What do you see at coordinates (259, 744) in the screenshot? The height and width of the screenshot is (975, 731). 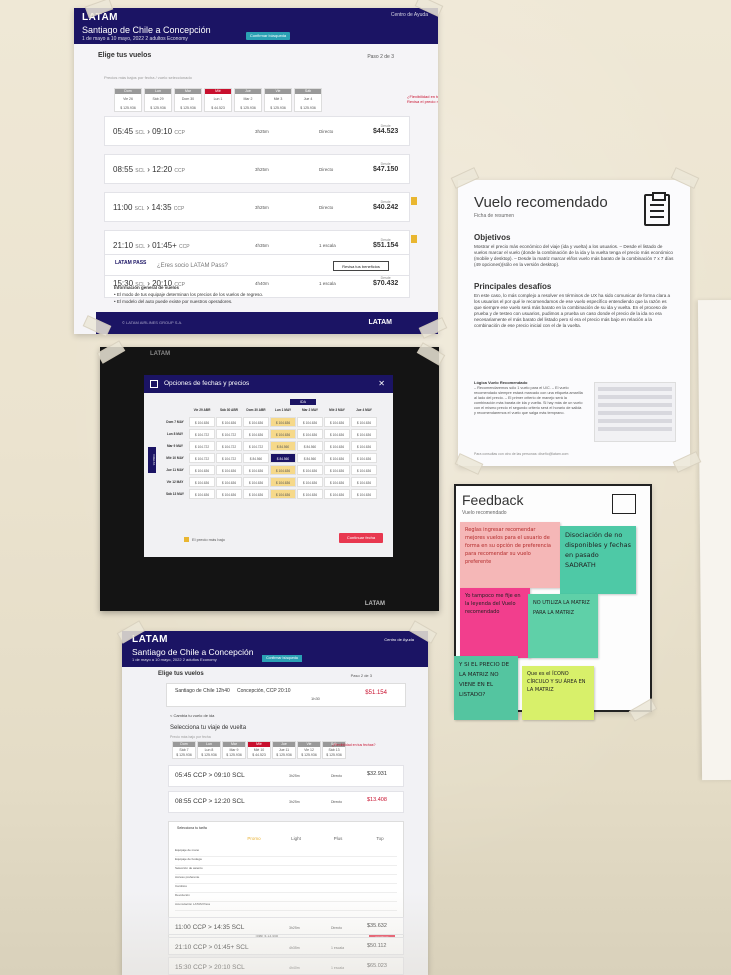 I see `date-weekday: Mié` at bounding box center [259, 744].